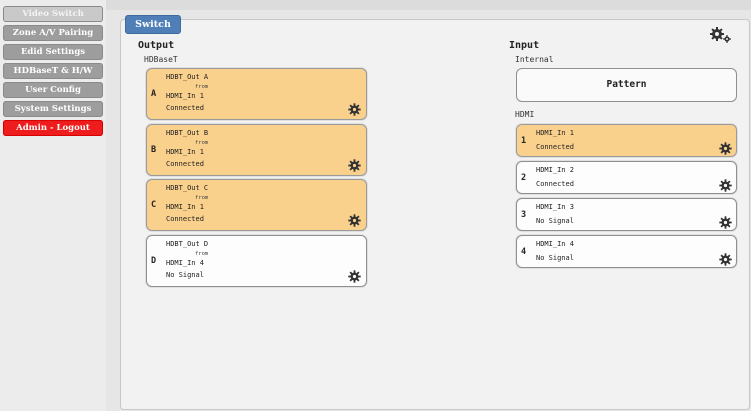 The image size is (751, 411). Describe the element at coordinates (53, 128) in the screenshot. I see `sidebar-item-admin-logout: Admin - Logout` at that location.